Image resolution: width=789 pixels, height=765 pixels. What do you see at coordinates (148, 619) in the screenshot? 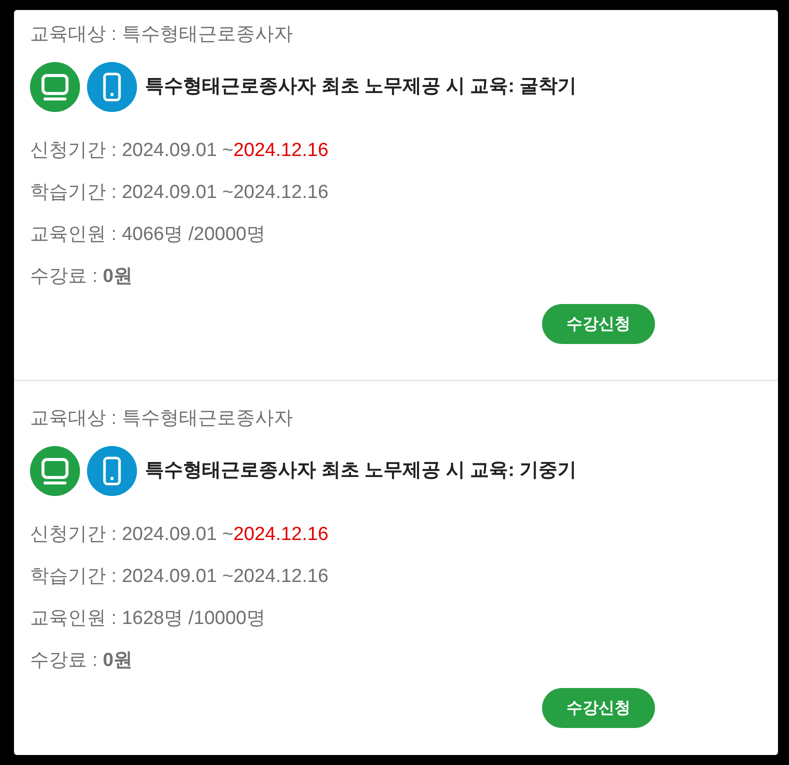
I see `enrollment-text: 교육인원 : 1628명 /10000명` at bounding box center [148, 619].